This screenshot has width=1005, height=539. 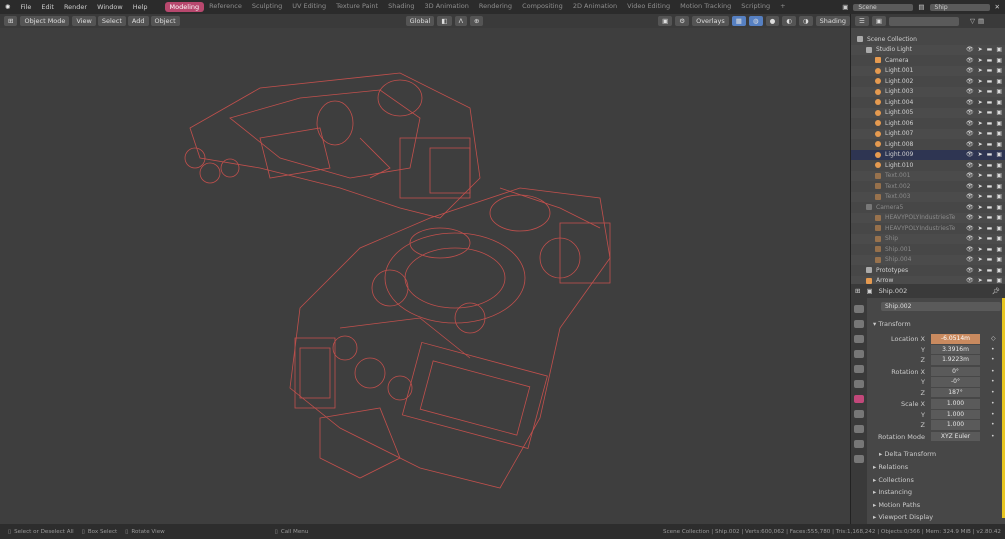 I want to click on outliner-search-input, so click(x=923, y=21).